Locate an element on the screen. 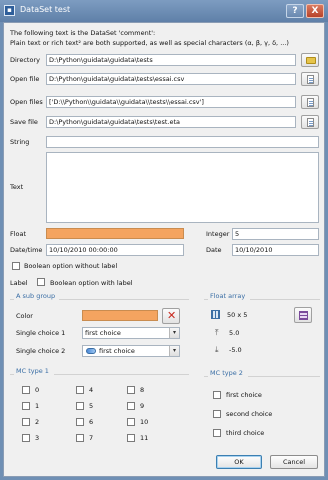  mc-type-2-divider is located at coordinates (284, 376).